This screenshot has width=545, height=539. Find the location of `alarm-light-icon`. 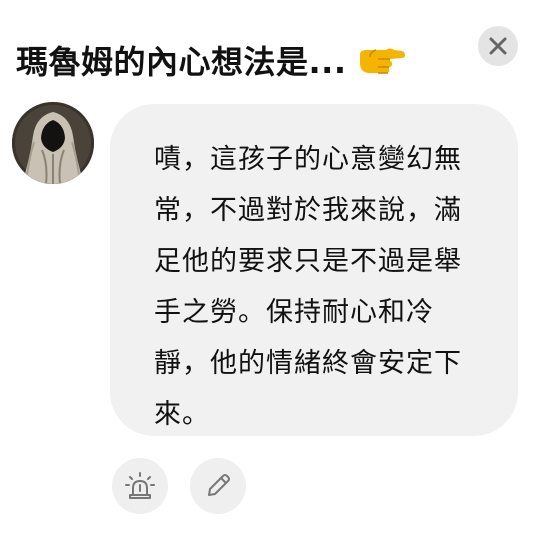

alarm-light-icon is located at coordinates (140, 485).